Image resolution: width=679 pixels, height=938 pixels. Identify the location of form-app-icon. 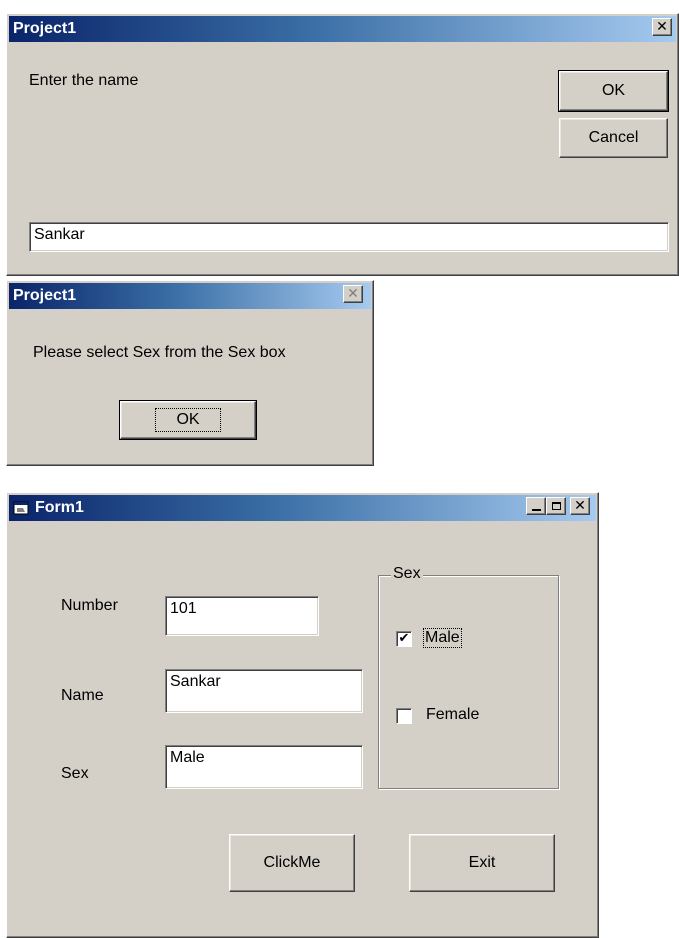
(21, 508).